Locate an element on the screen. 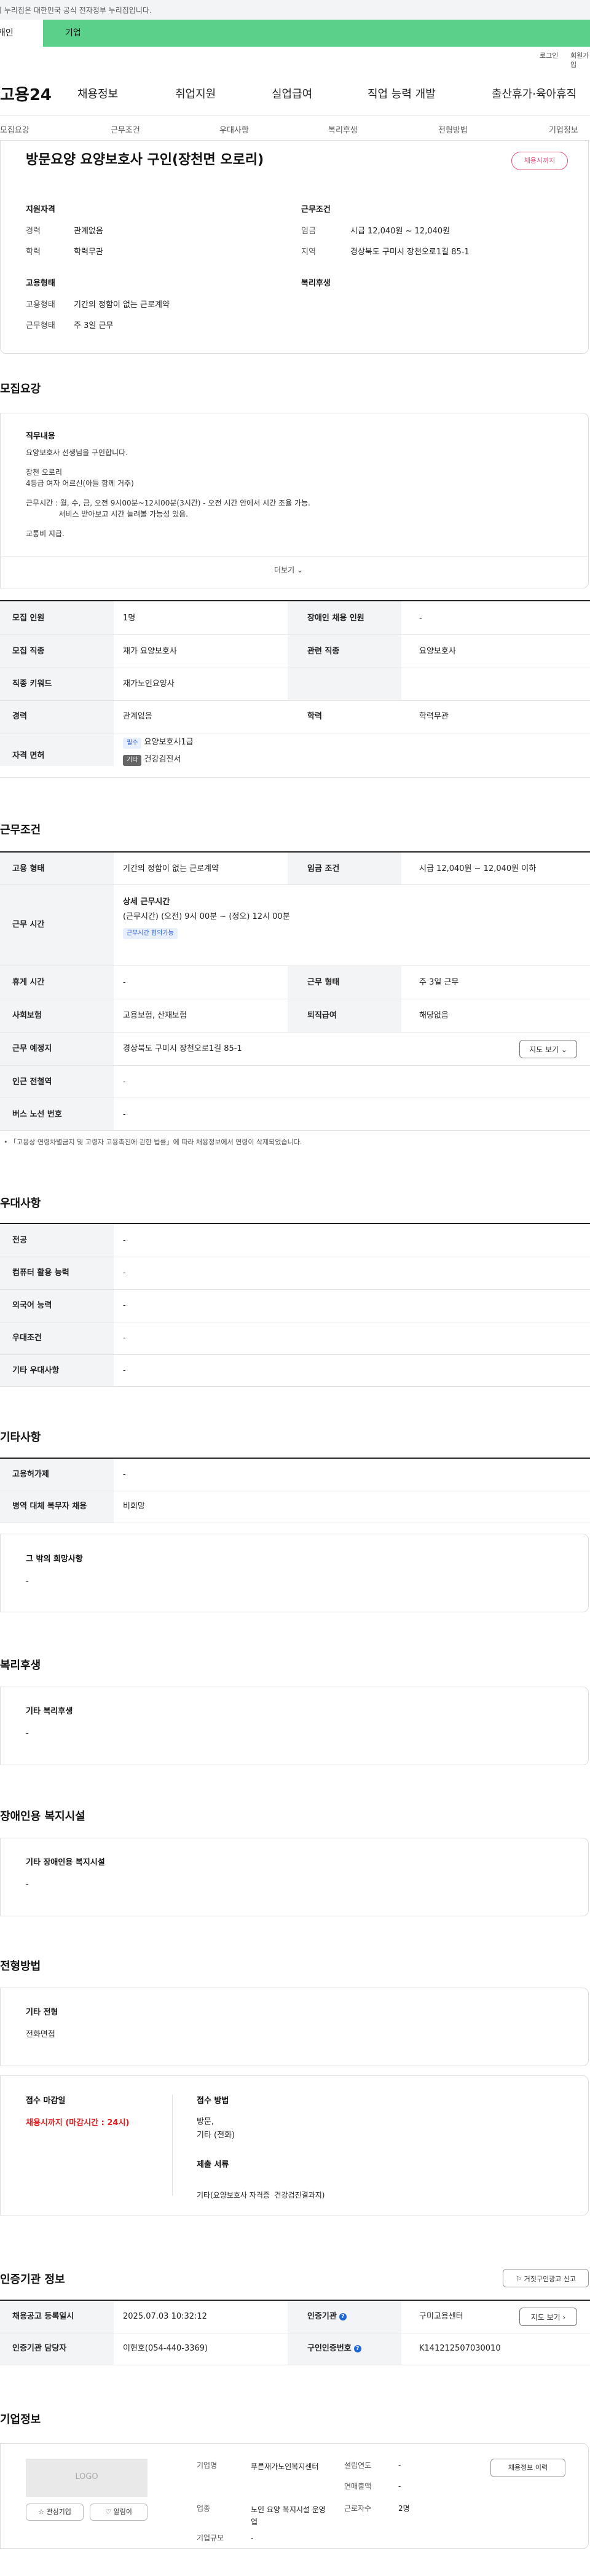 The width and height of the screenshot is (590, 2576). section-heading-welfare: 복리후생 is located at coordinates (21, 1665).